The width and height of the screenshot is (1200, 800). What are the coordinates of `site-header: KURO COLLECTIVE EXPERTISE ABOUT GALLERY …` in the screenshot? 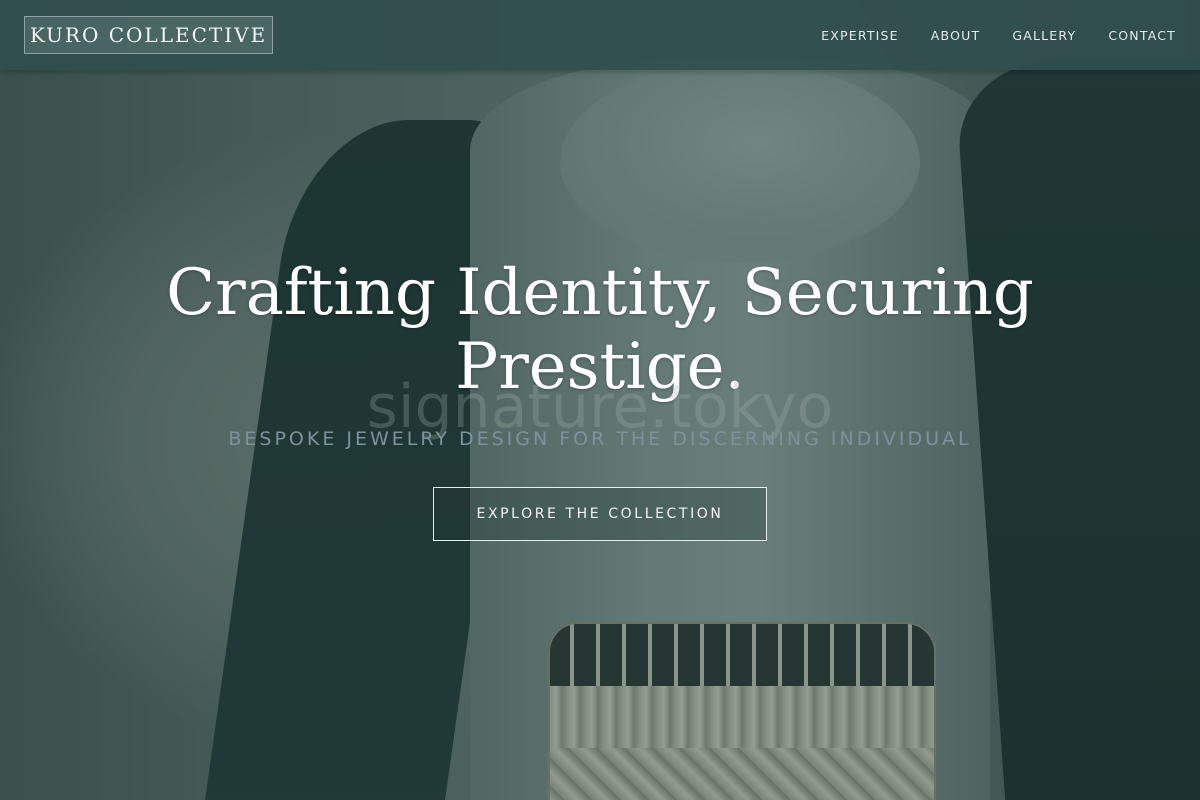 It's located at (600, 35).